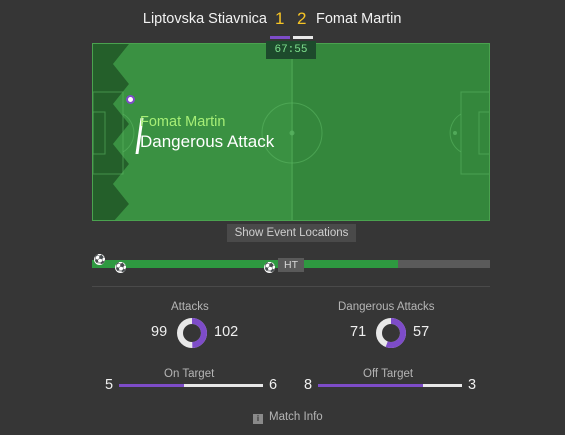 This screenshot has height=435, width=565. Describe the element at coordinates (223, 385) in the screenshot. I see `on-target-away-bar` at that location.